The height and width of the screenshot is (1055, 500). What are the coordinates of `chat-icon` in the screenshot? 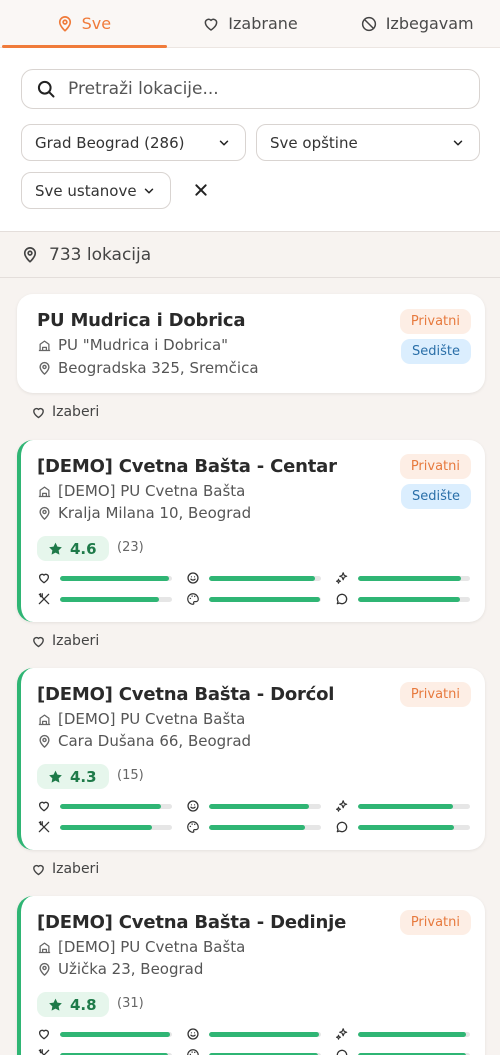 It's located at (342, 1052).